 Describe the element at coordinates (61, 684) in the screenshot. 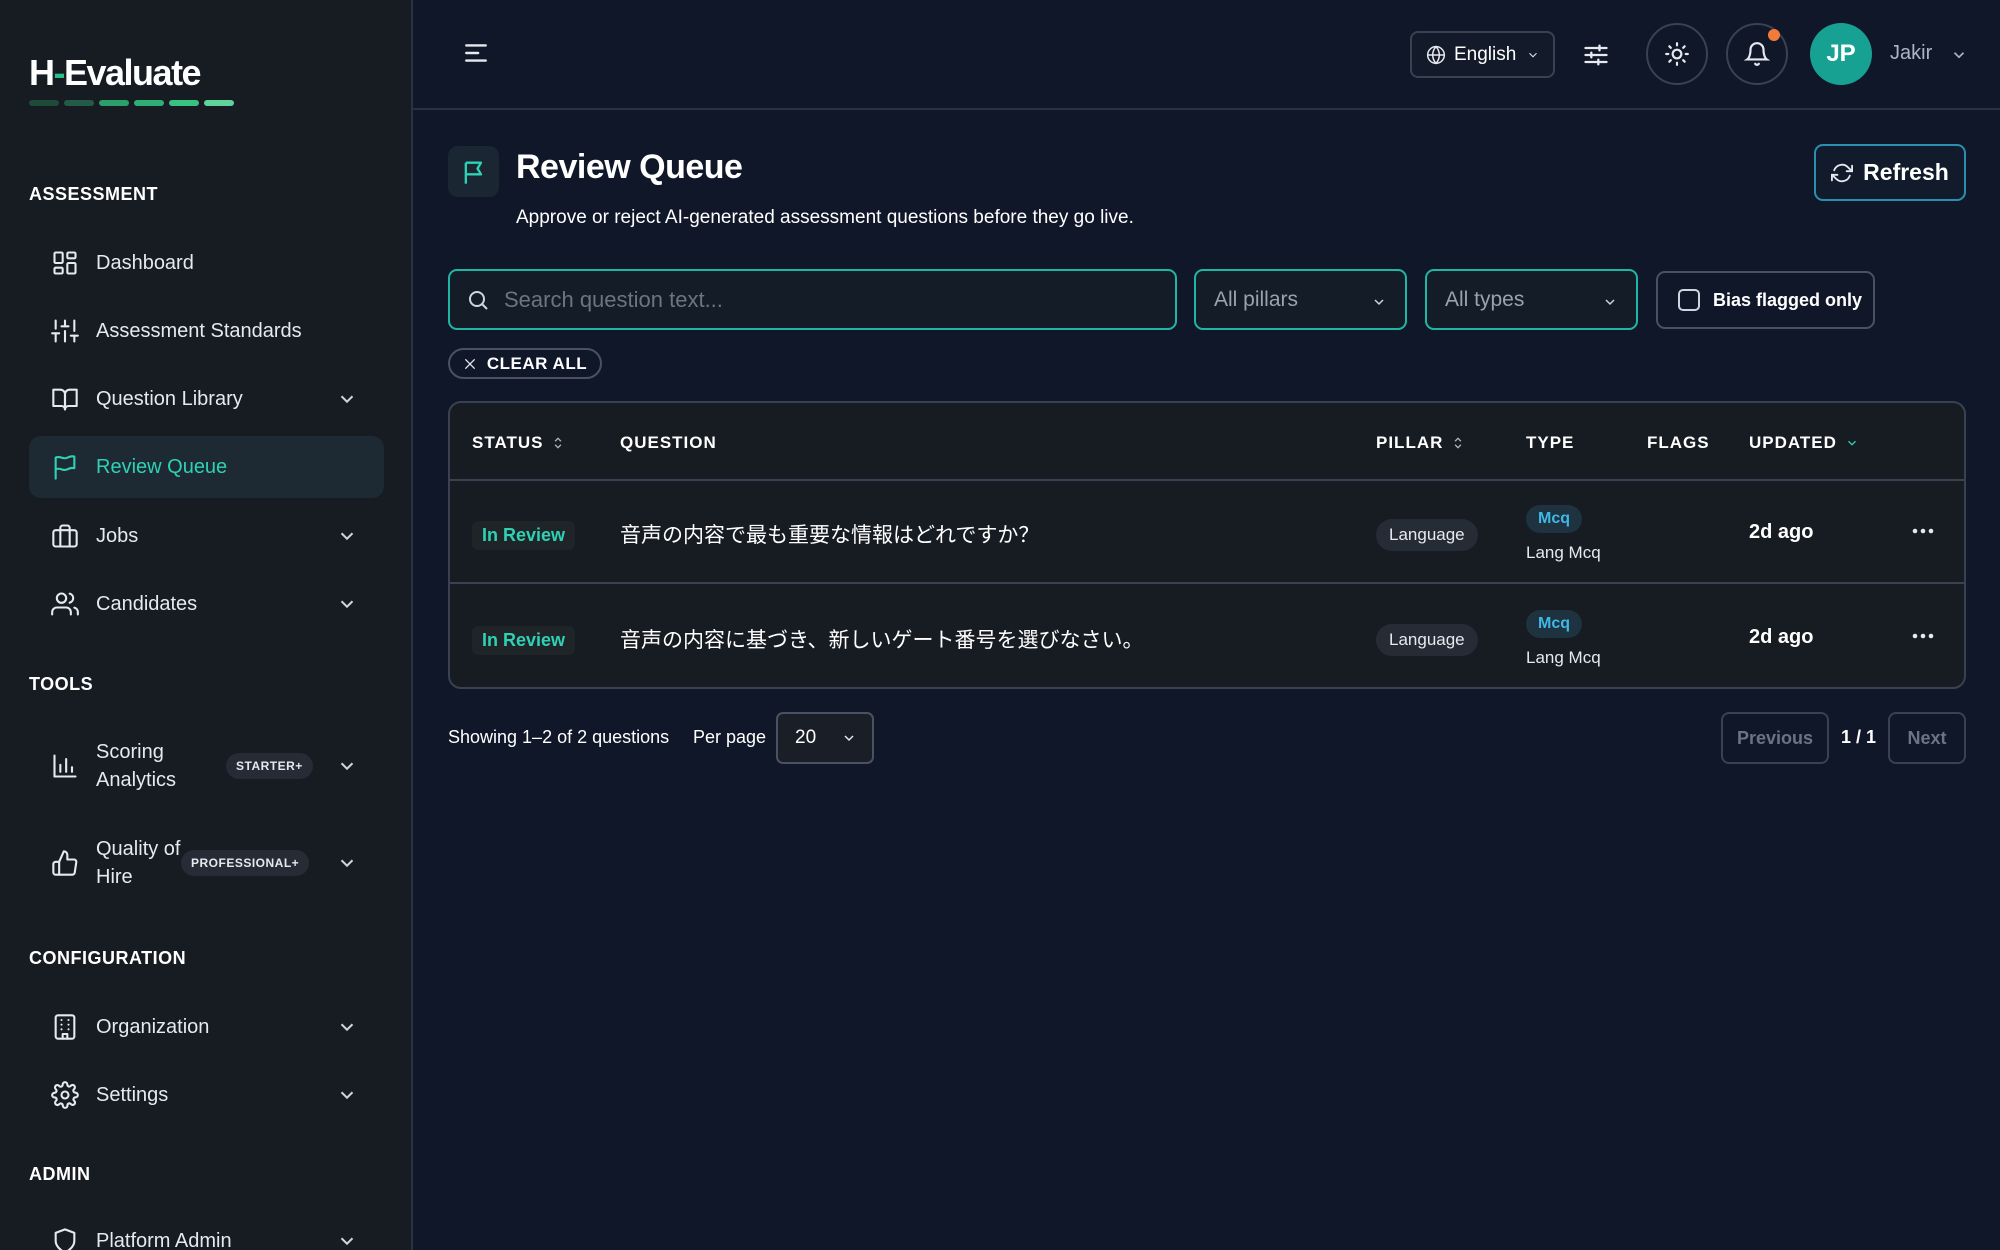

I see `section-label-tools: TOOLS` at that location.